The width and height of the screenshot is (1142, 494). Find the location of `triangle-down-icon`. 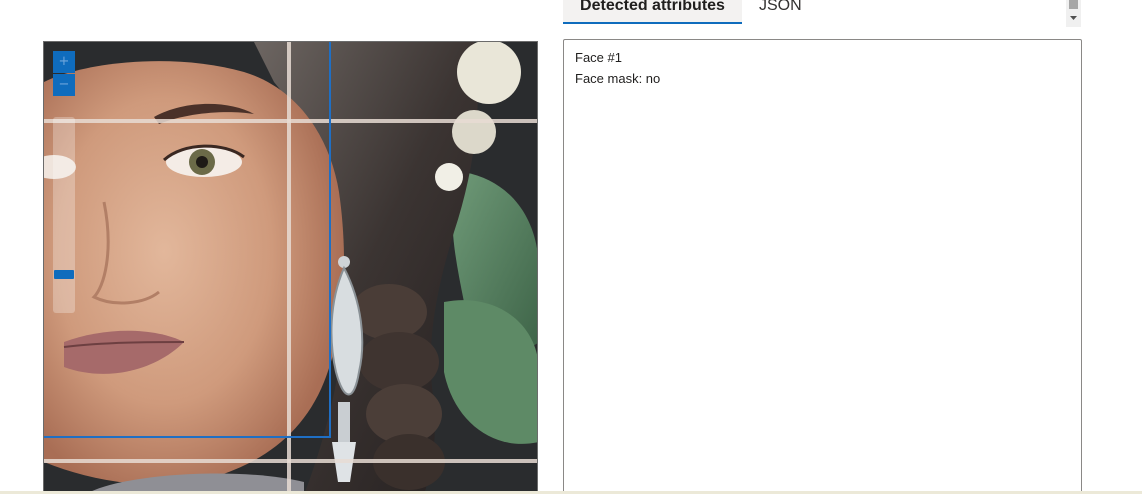

triangle-down-icon is located at coordinates (1073, 18).